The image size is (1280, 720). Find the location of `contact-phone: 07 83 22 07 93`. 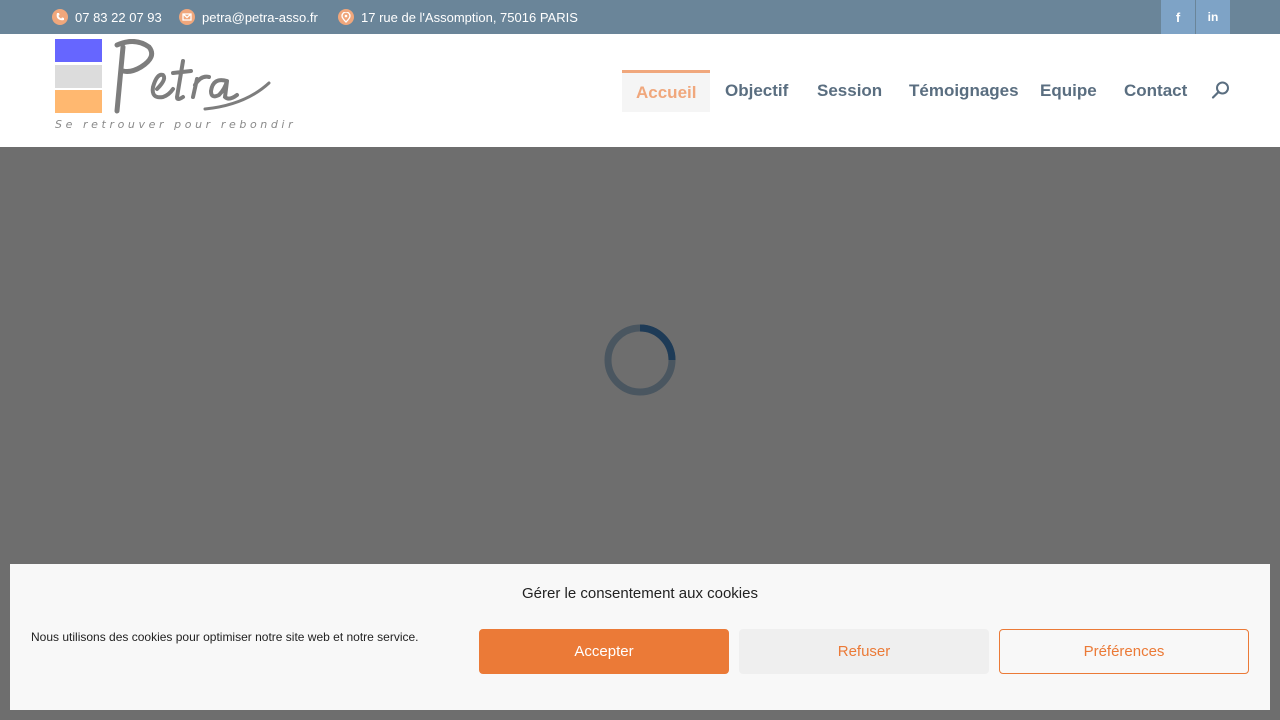

contact-phone: 07 83 22 07 93 is located at coordinates (107, 17).